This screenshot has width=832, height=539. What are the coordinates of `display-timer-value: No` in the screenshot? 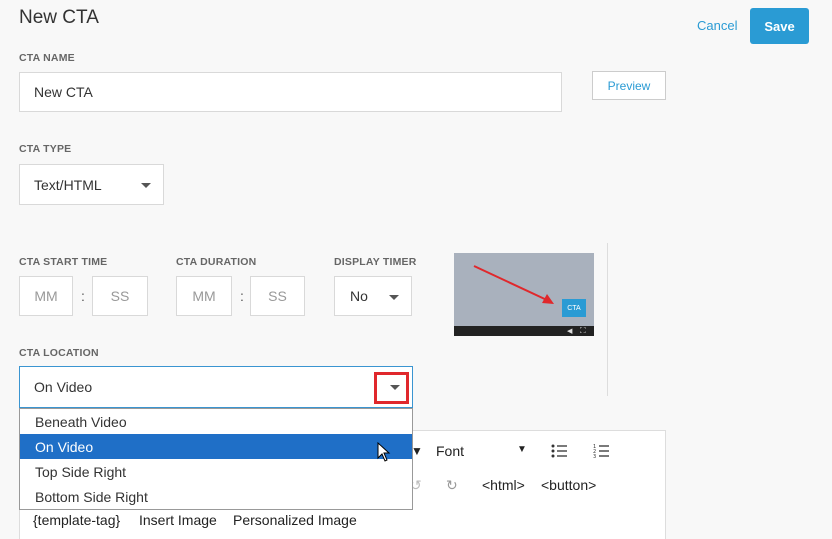 It's located at (359, 296).